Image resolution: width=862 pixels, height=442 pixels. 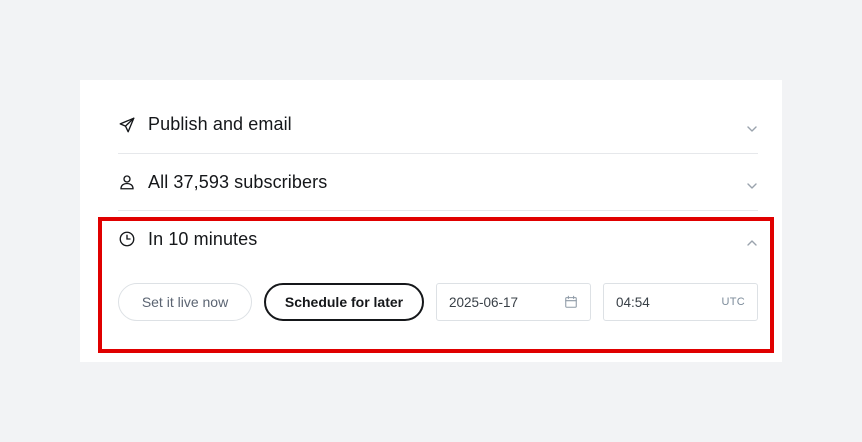 I want to click on publish-type-label: Publish and email, so click(x=220, y=124).